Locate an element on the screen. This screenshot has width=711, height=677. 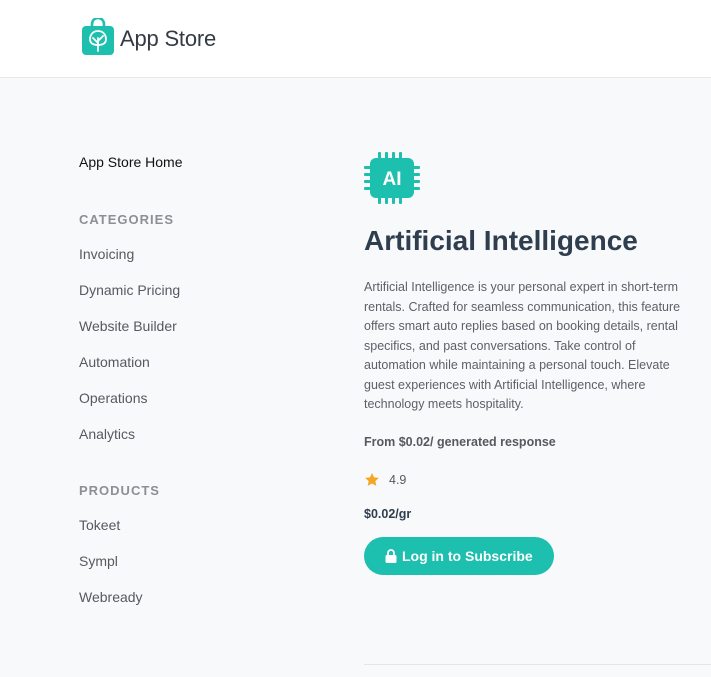
products-list: Tokeet Sympl Webready is located at coordinates (194, 561).